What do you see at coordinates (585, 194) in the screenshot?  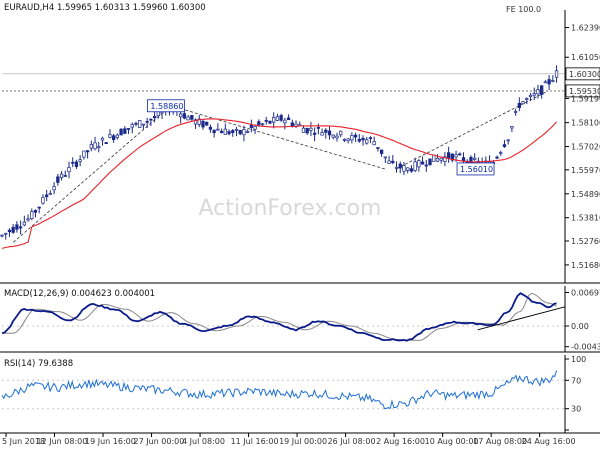 I see `price-tick-label: 1.54890` at bounding box center [585, 194].